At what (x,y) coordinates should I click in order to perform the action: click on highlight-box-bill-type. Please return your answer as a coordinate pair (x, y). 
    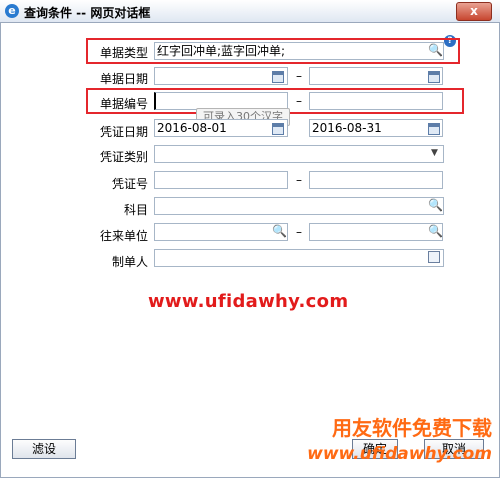
    Looking at the image, I should click on (273, 51).